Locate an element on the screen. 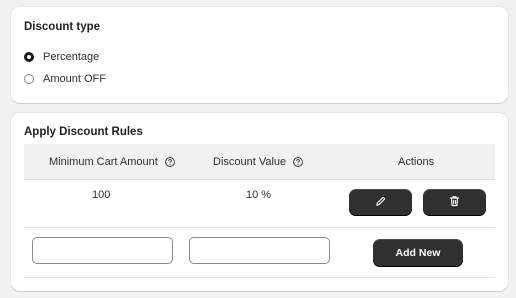  trash-icon is located at coordinates (454, 202).